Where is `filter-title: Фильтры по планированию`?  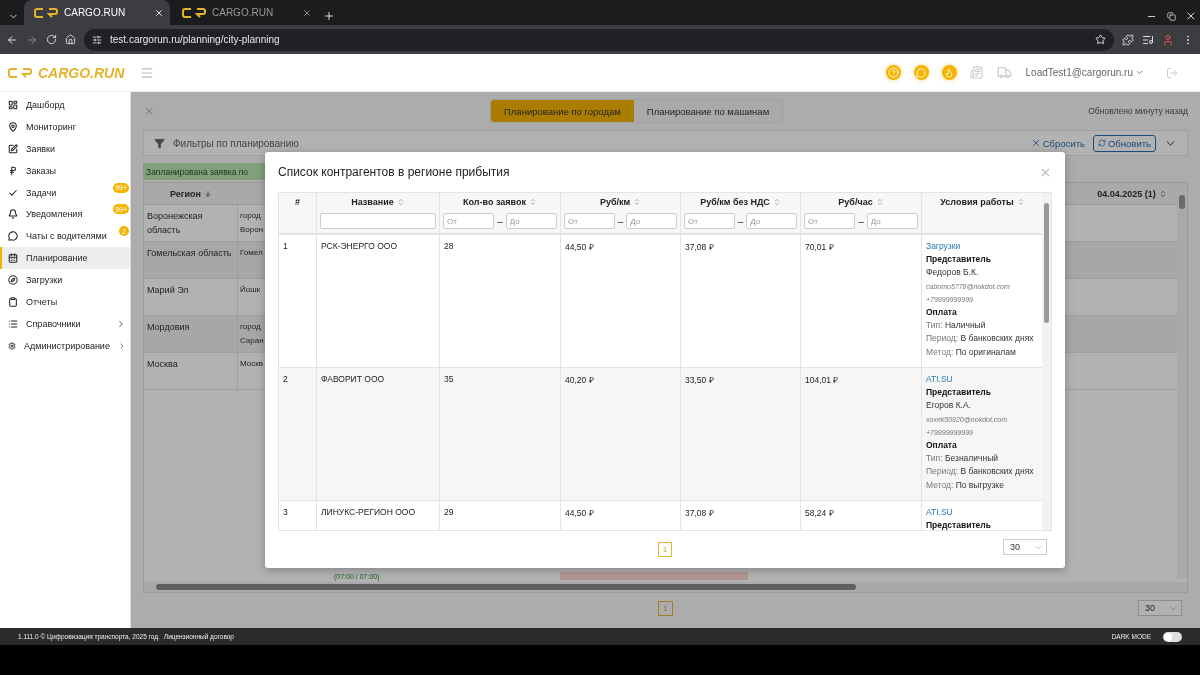
filter-title: Фильтры по планированию is located at coordinates (236, 143).